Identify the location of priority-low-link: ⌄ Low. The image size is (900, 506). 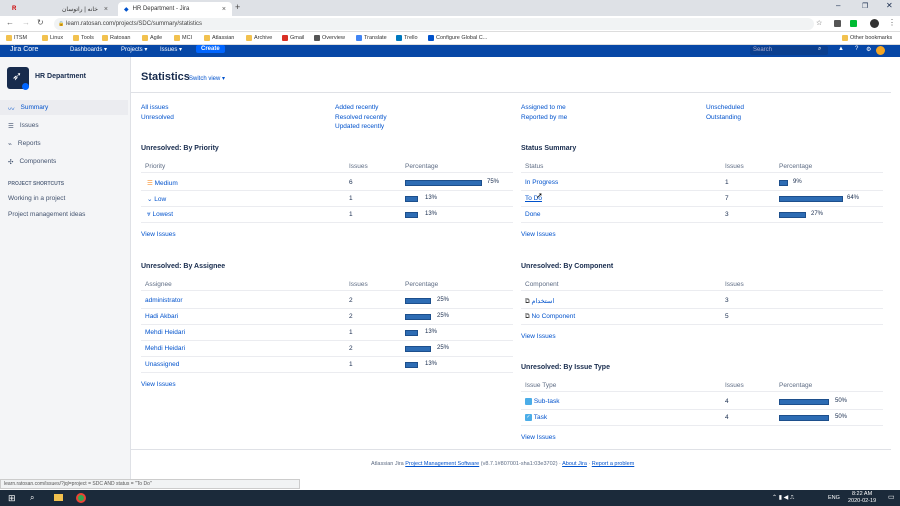
(156, 199).